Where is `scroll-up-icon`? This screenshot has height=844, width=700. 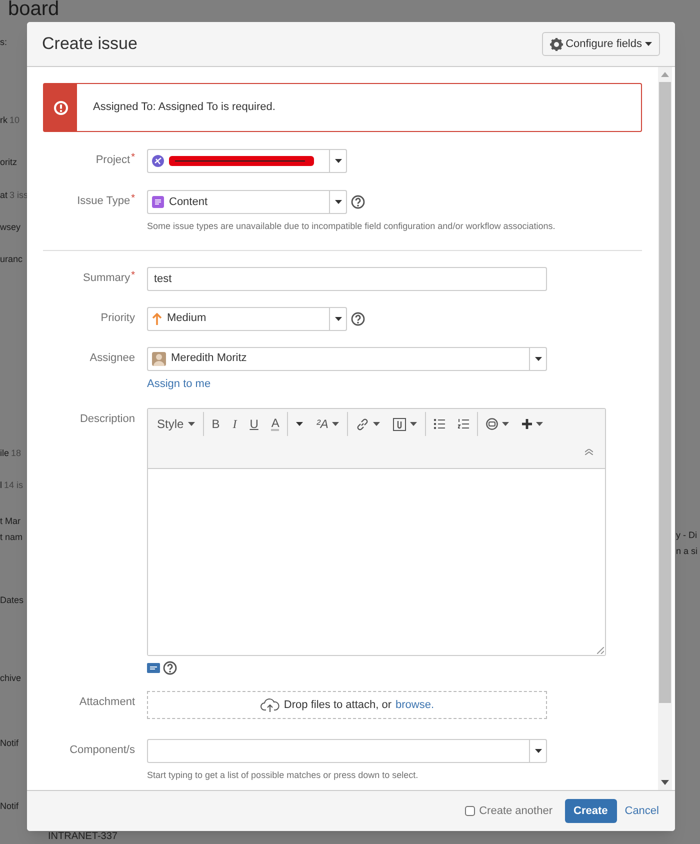
scroll-up-icon is located at coordinates (665, 74).